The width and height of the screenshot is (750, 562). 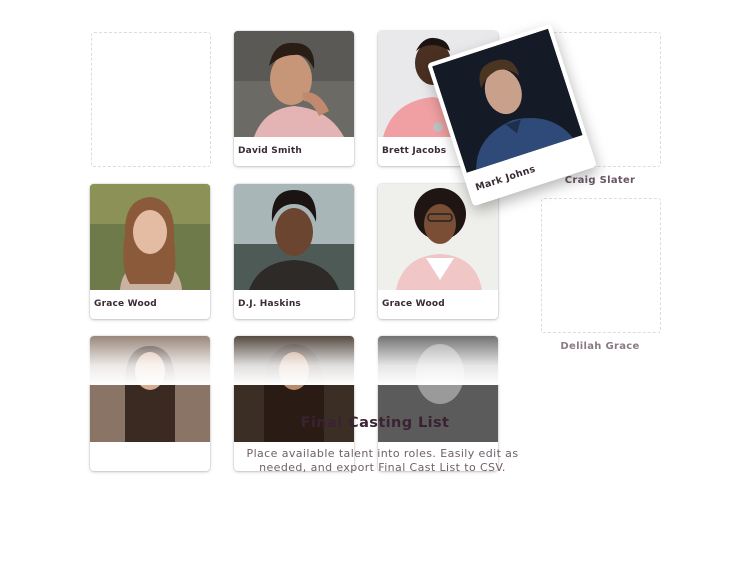 What do you see at coordinates (600, 346) in the screenshot?
I see `role-label: Delilah Grace` at bounding box center [600, 346].